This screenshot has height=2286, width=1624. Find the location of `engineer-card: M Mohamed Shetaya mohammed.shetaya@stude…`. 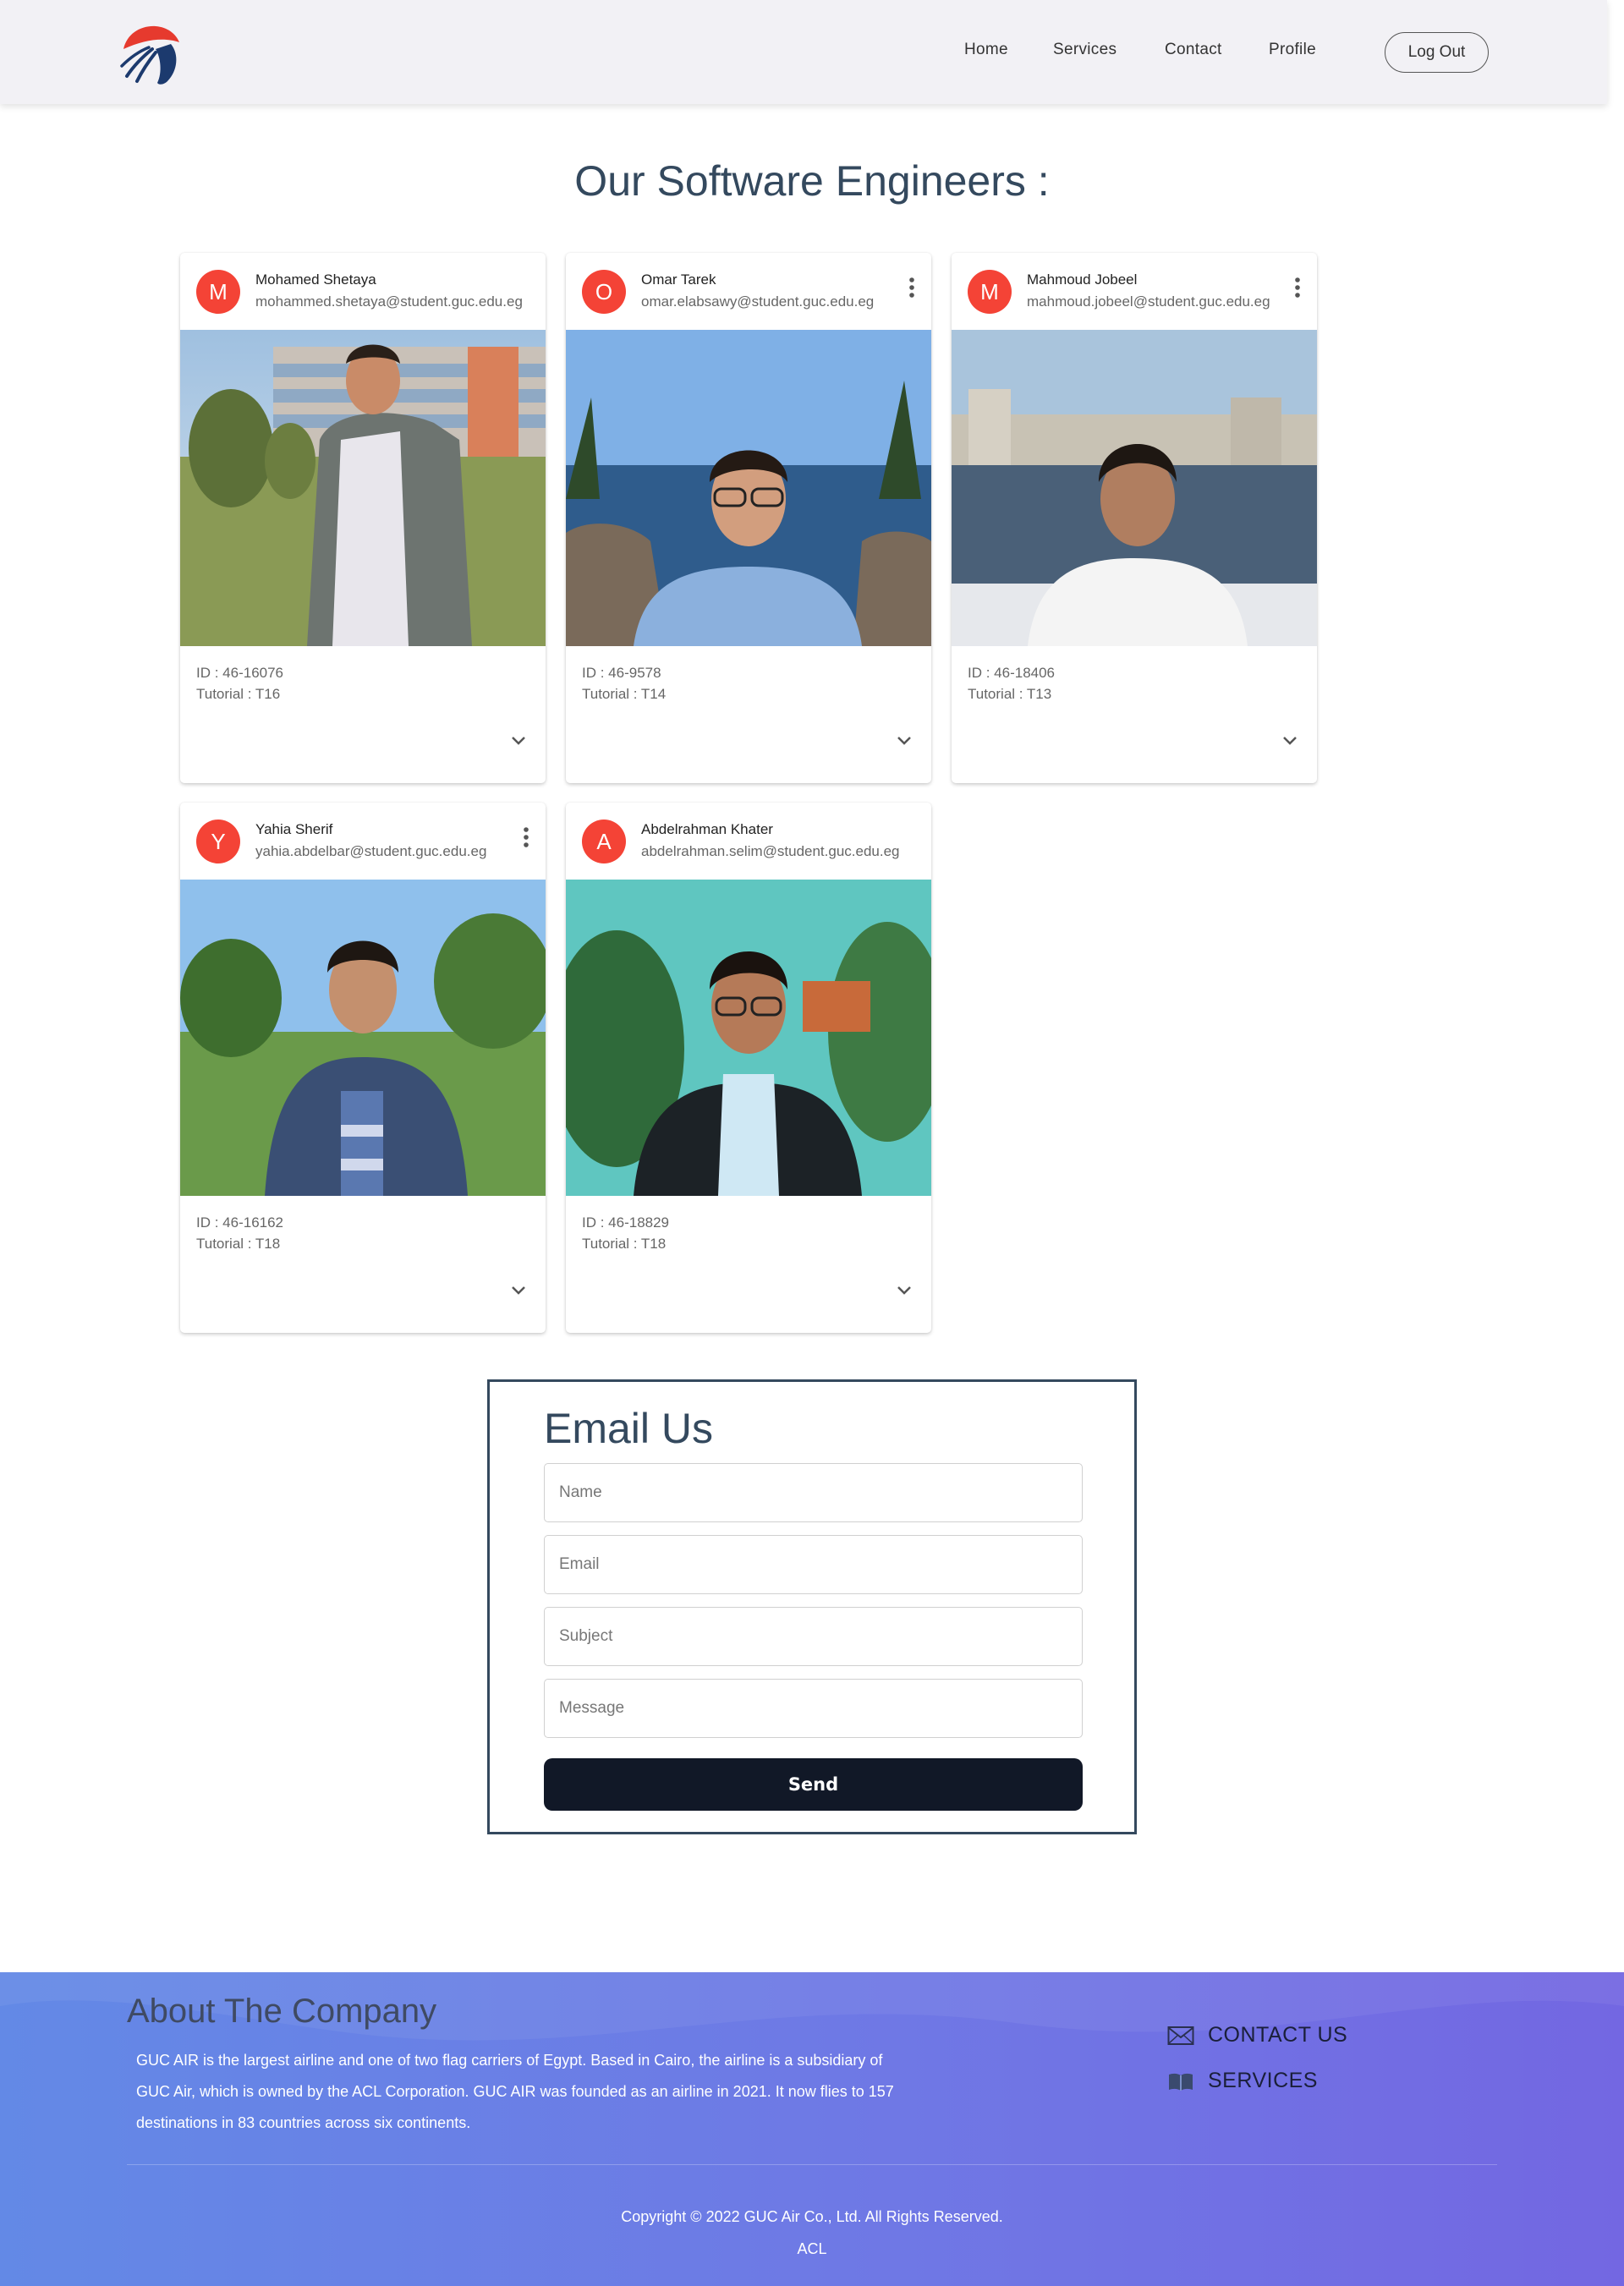

engineer-card: M Mohamed Shetaya mohammed.shetaya@stude… is located at coordinates (363, 518).